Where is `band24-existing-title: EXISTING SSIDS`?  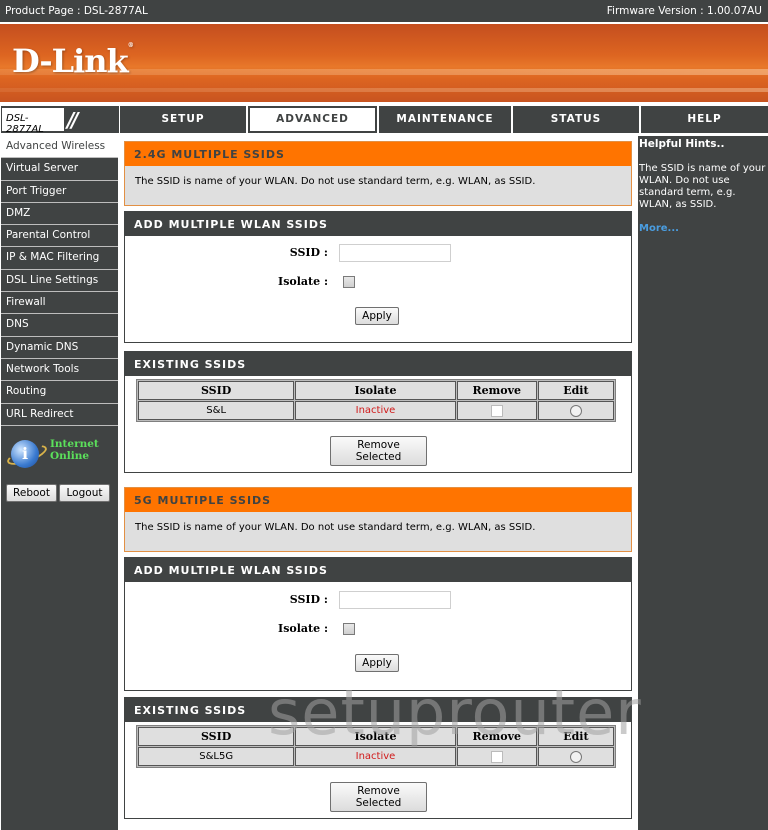 band24-existing-title: EXISTING SSIDS is located at coordinates (378, 364).